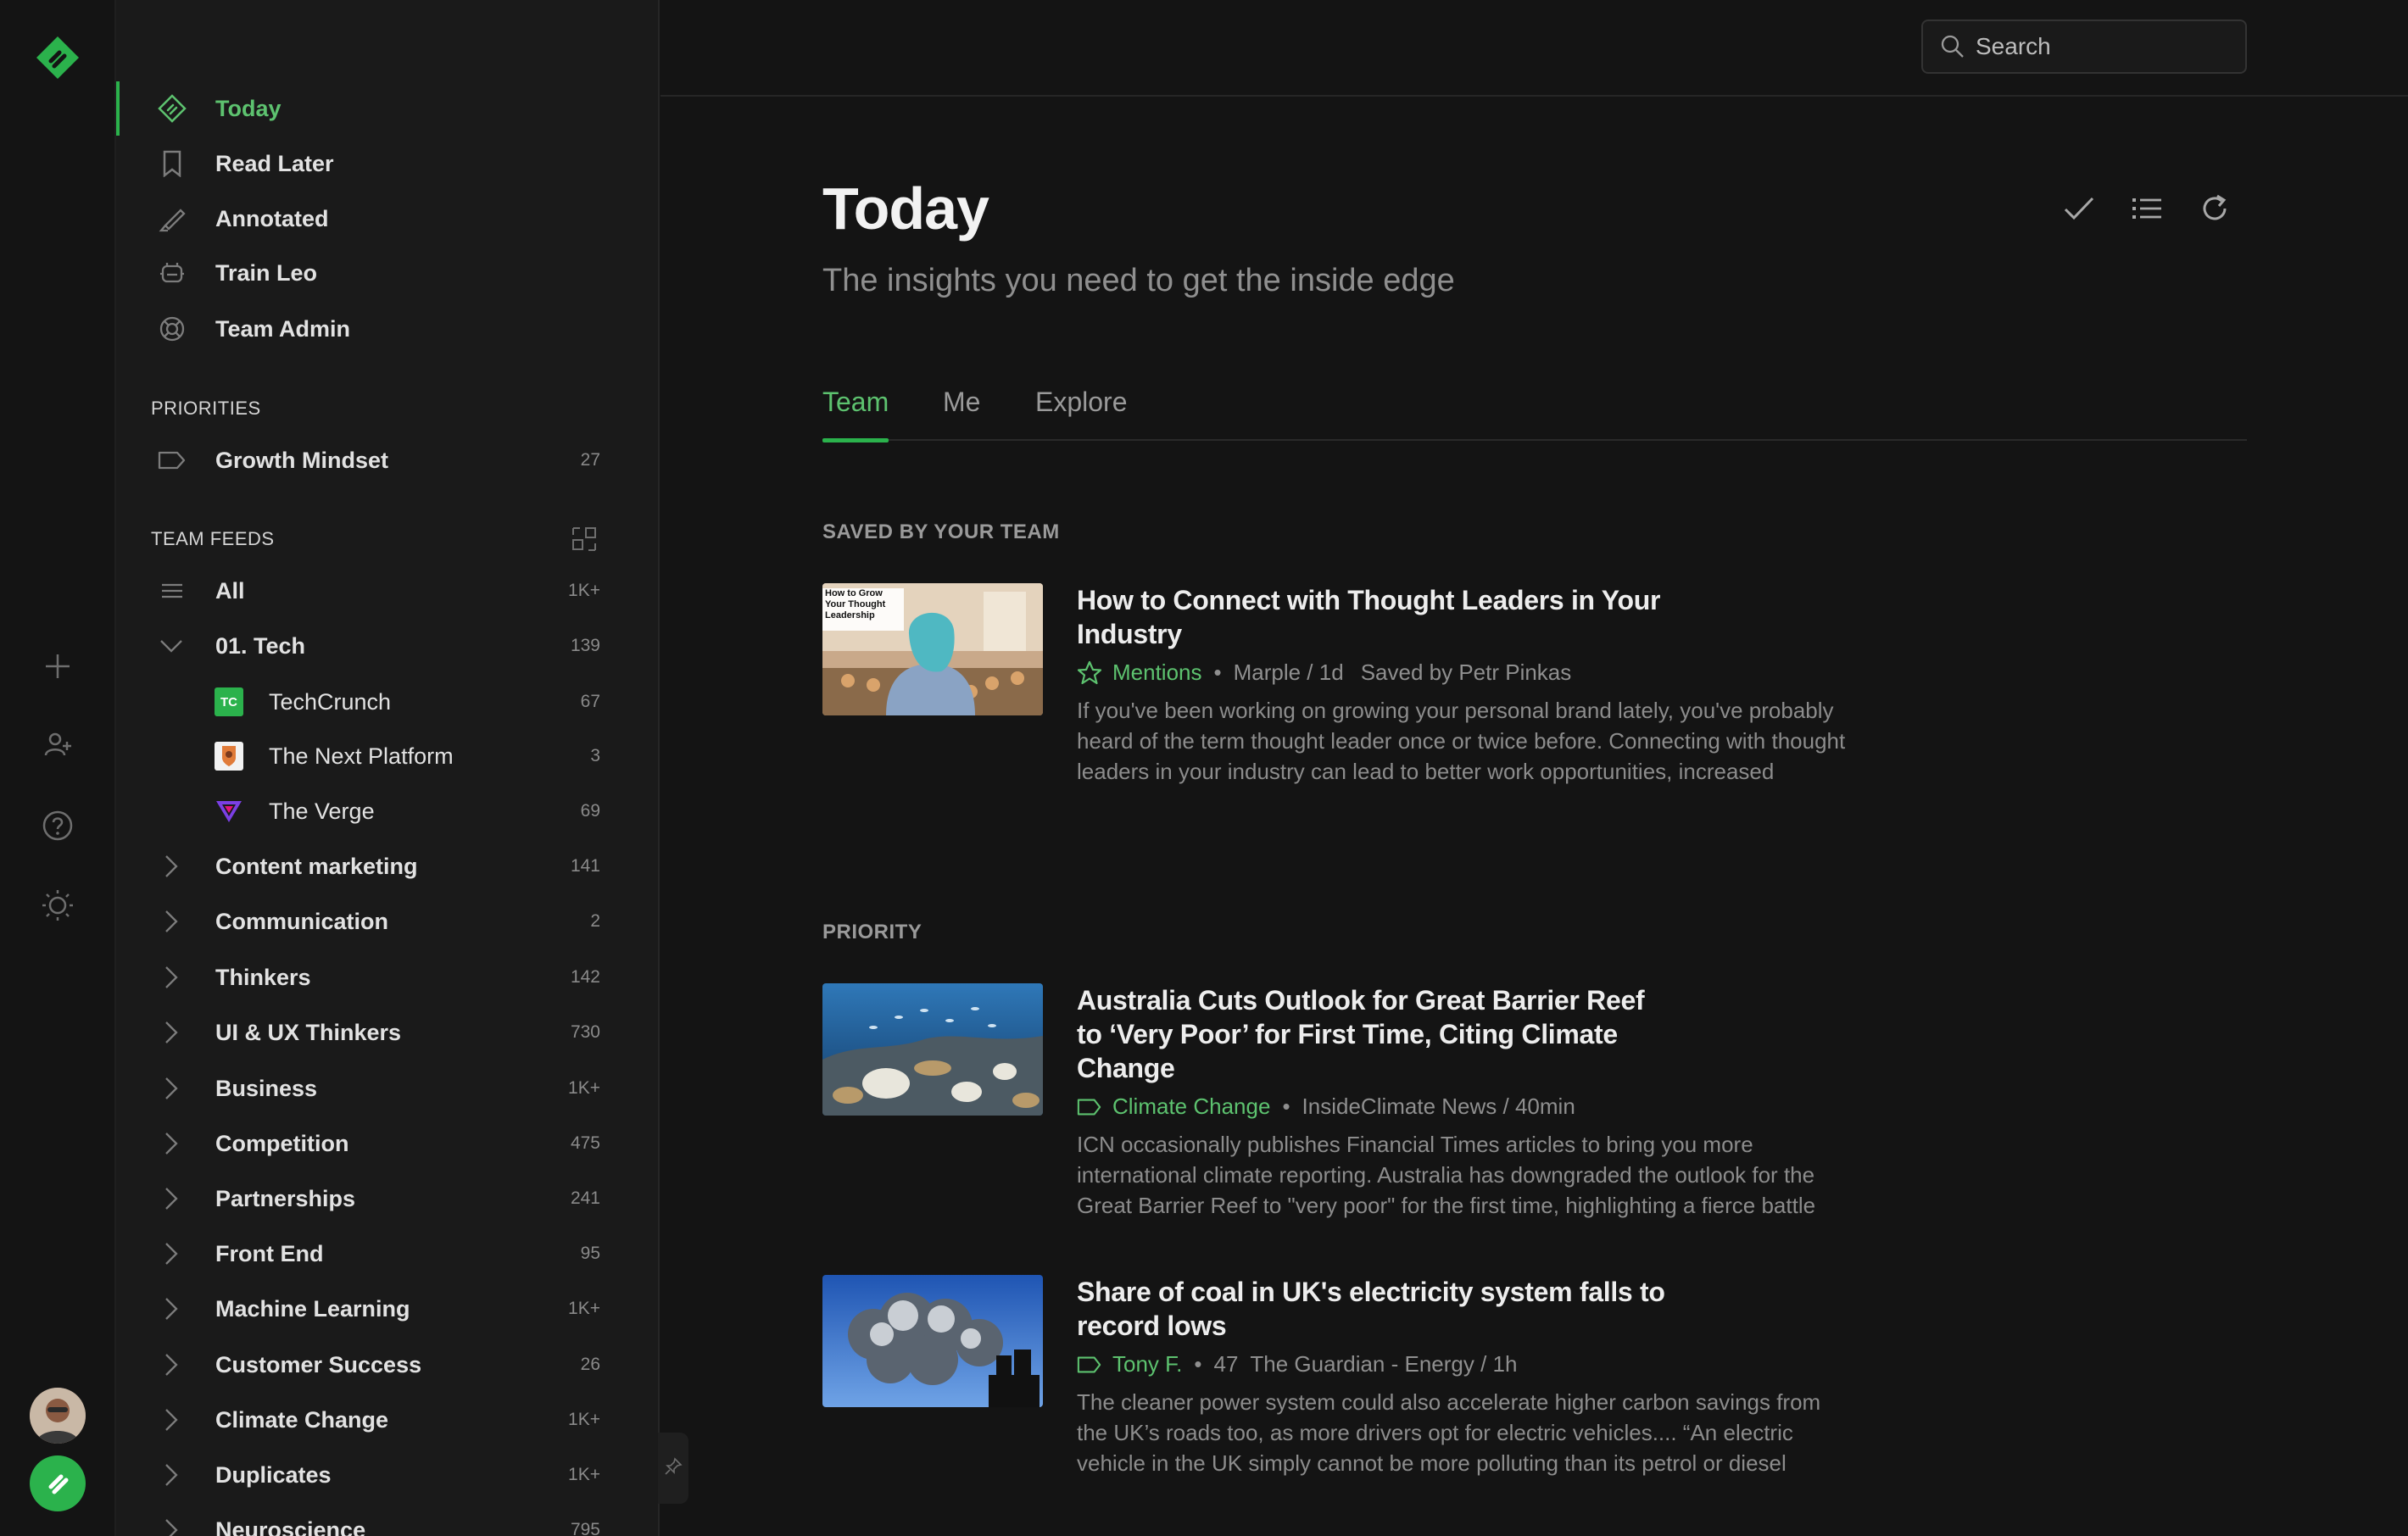 This screenshot has height=1536, width=2408. I want to click on chevron-down-icon, so click(172, 646).